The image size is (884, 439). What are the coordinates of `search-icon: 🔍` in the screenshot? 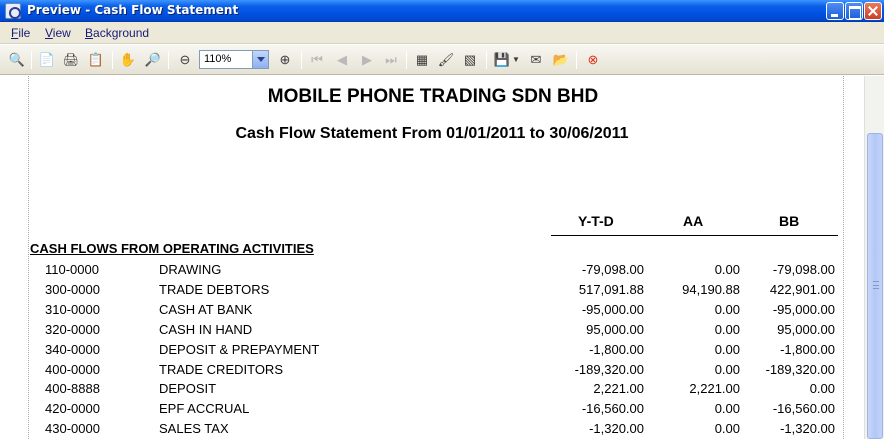 It's located at (17, 60).